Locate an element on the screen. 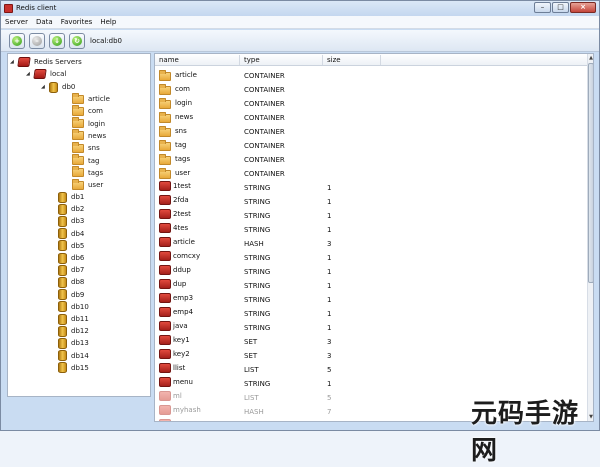 The image size is (600, 467). key-type: CONTAINER is located at coordinates (264, 174).